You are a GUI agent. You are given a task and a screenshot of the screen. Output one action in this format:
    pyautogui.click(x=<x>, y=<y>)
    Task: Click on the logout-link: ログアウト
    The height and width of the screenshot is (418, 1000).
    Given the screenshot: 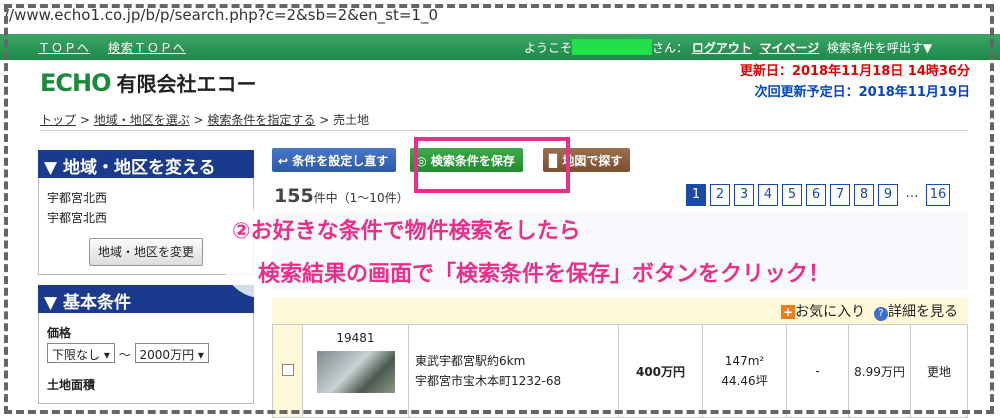 What is the action you would take?
    pyautogui.click(x=722, y=48)
    